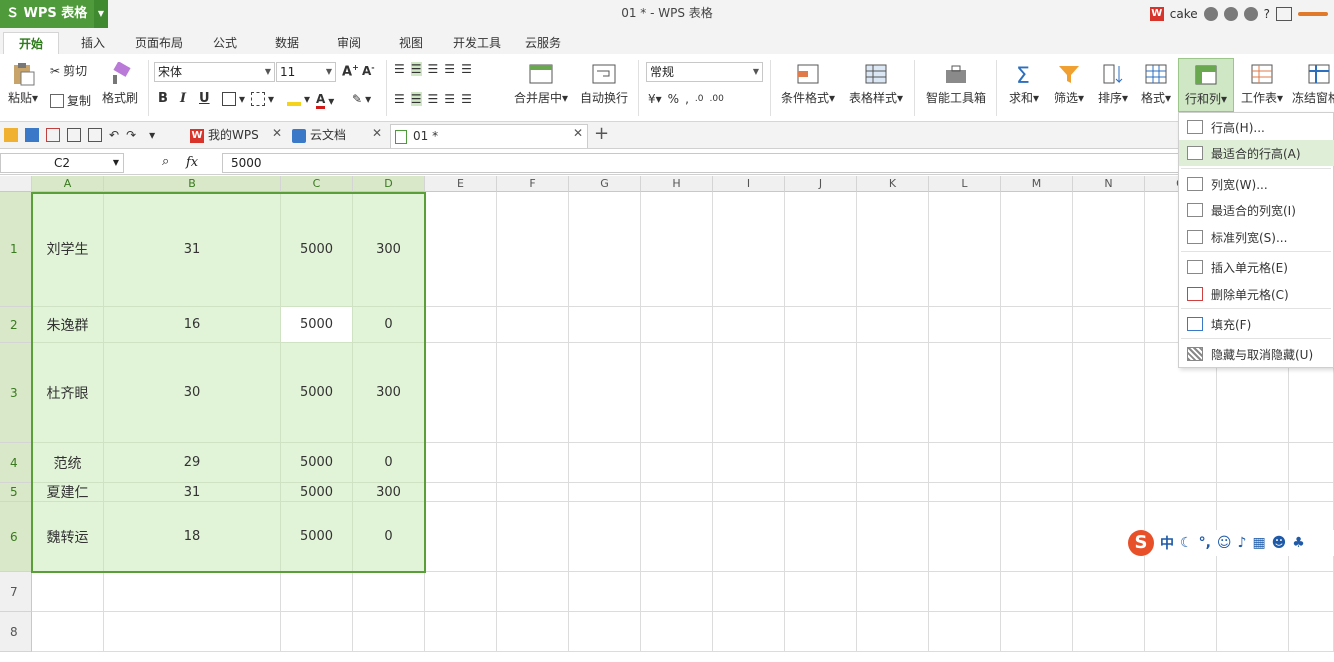 The height and width of the screenshot is (662, 1334). What do you see at coordinates (604, 84) in the screenshot?
I see `wrap-text-button: 自动换行` at bounding box center [604, 84].